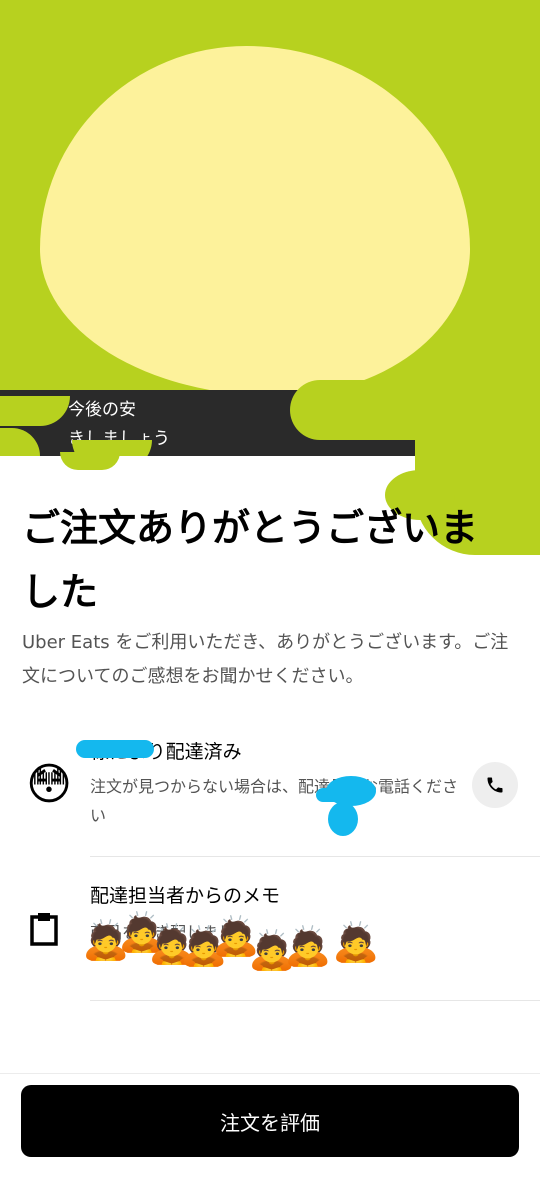 Image resolution: width=540 pixels, height=1200 pixels. Describe the element at coordinates (242, 947) in the screenshot. I see `bowing-emoji-overlay: 🙇 🙇 🙇 🙇 🙇 🙇 🙇 🙇` at that location.